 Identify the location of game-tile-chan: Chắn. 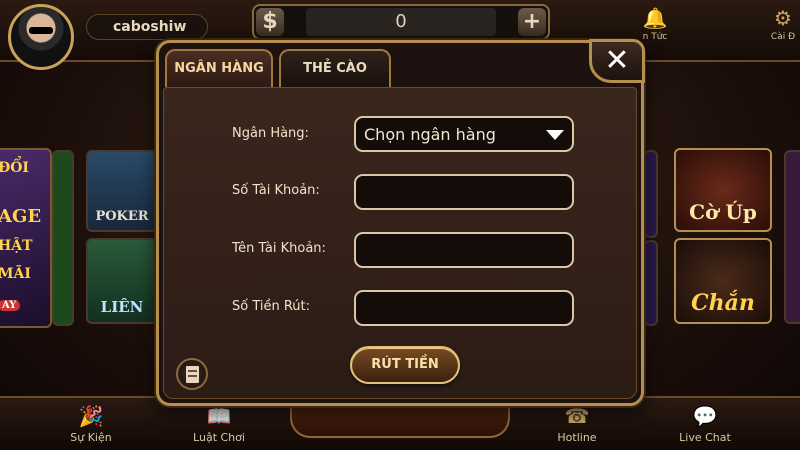
(723, 281).